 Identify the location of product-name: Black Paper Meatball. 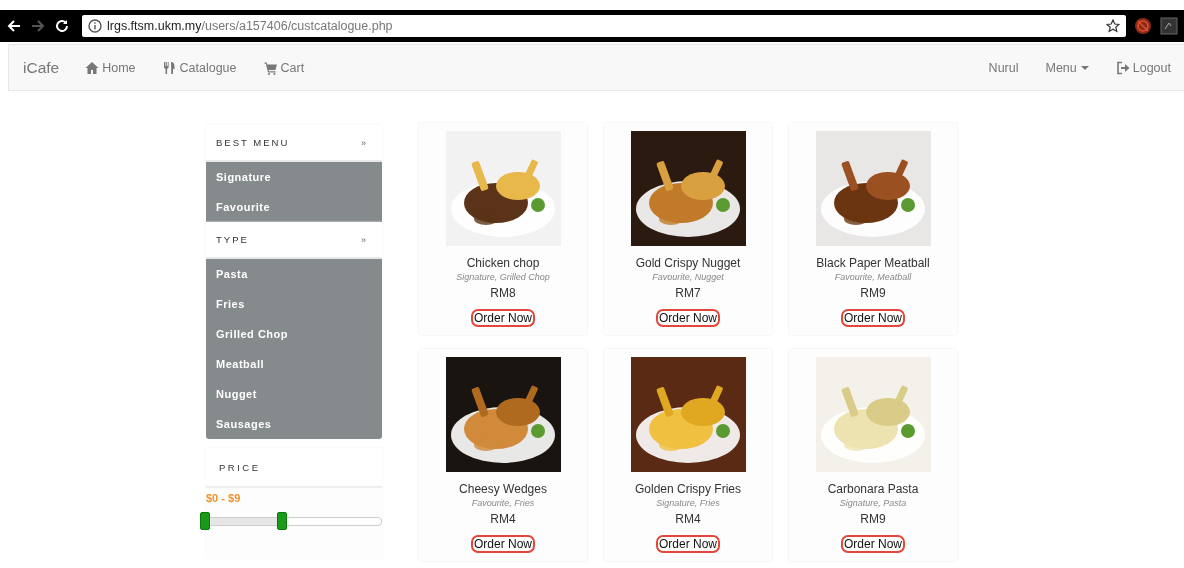
(873, 263).